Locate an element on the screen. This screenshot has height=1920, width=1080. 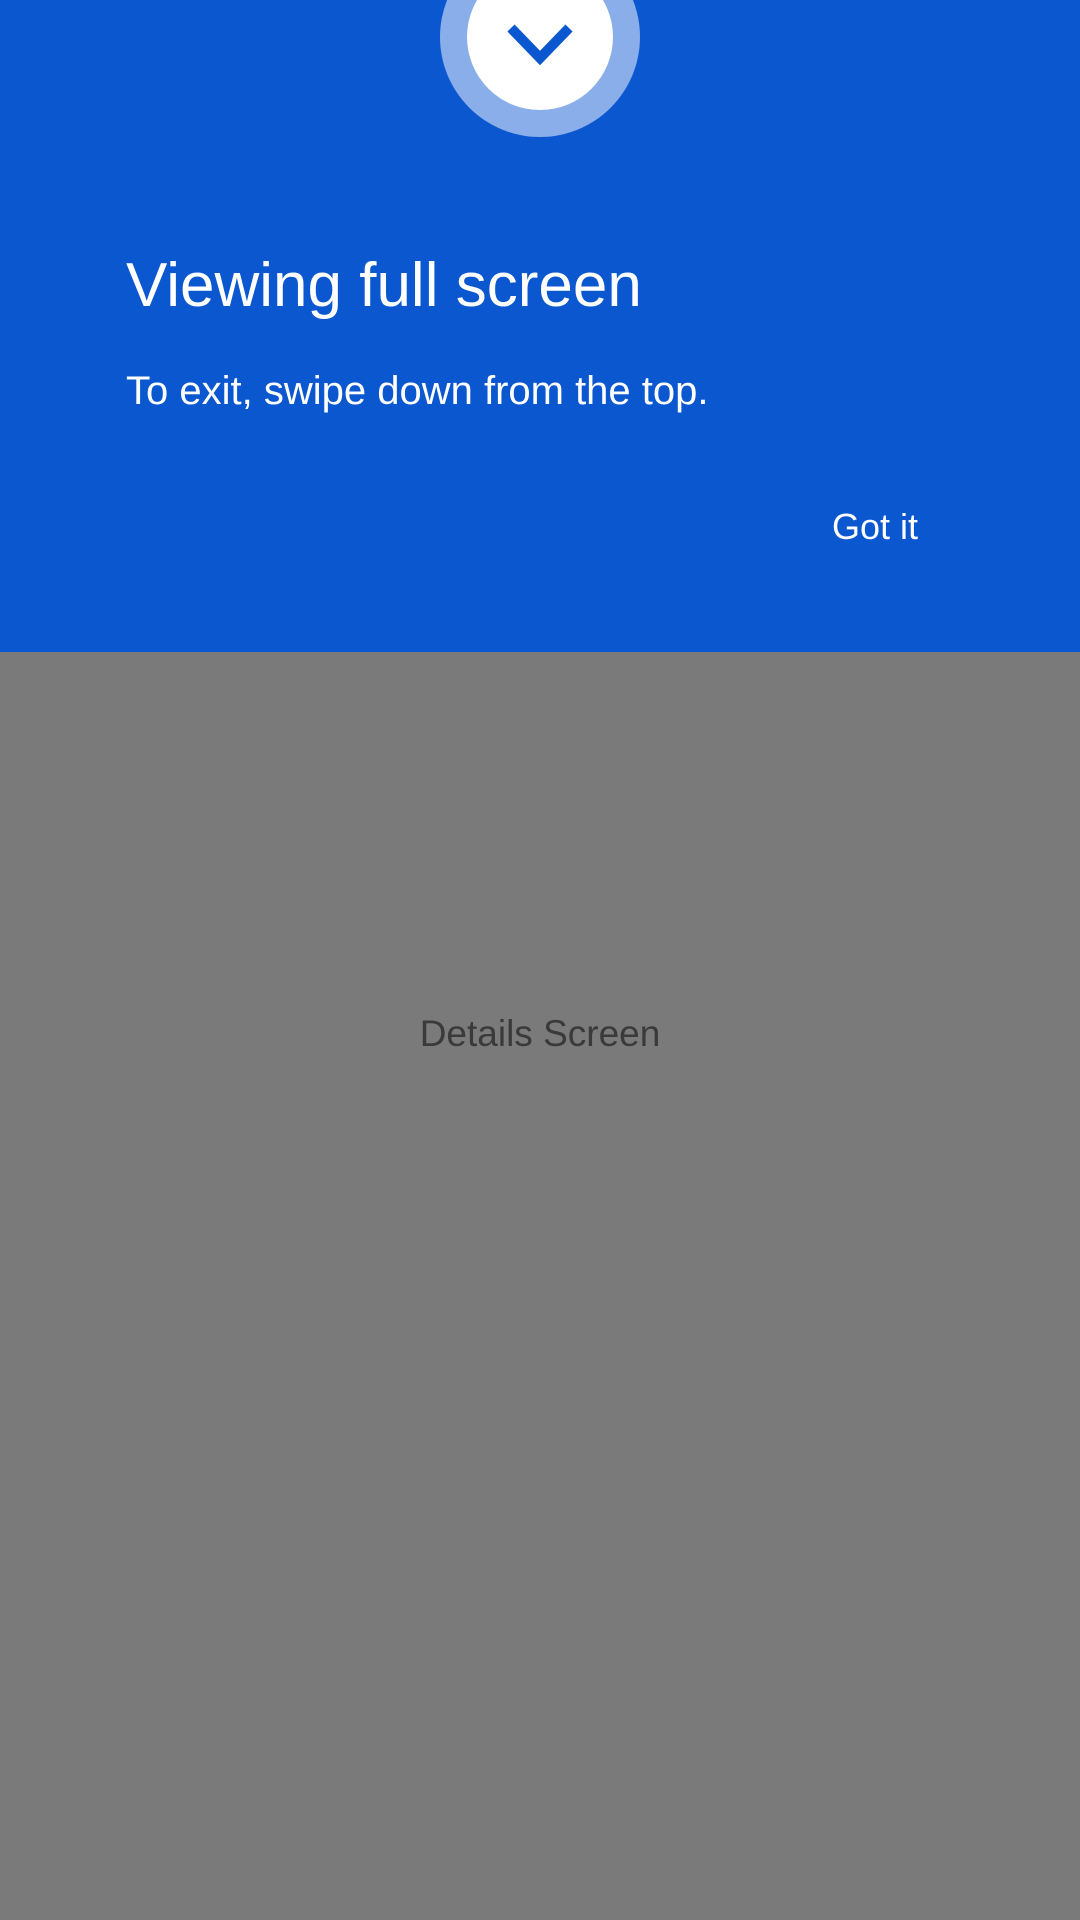
got-it-button: Got it is located at coordinates (875, 527).